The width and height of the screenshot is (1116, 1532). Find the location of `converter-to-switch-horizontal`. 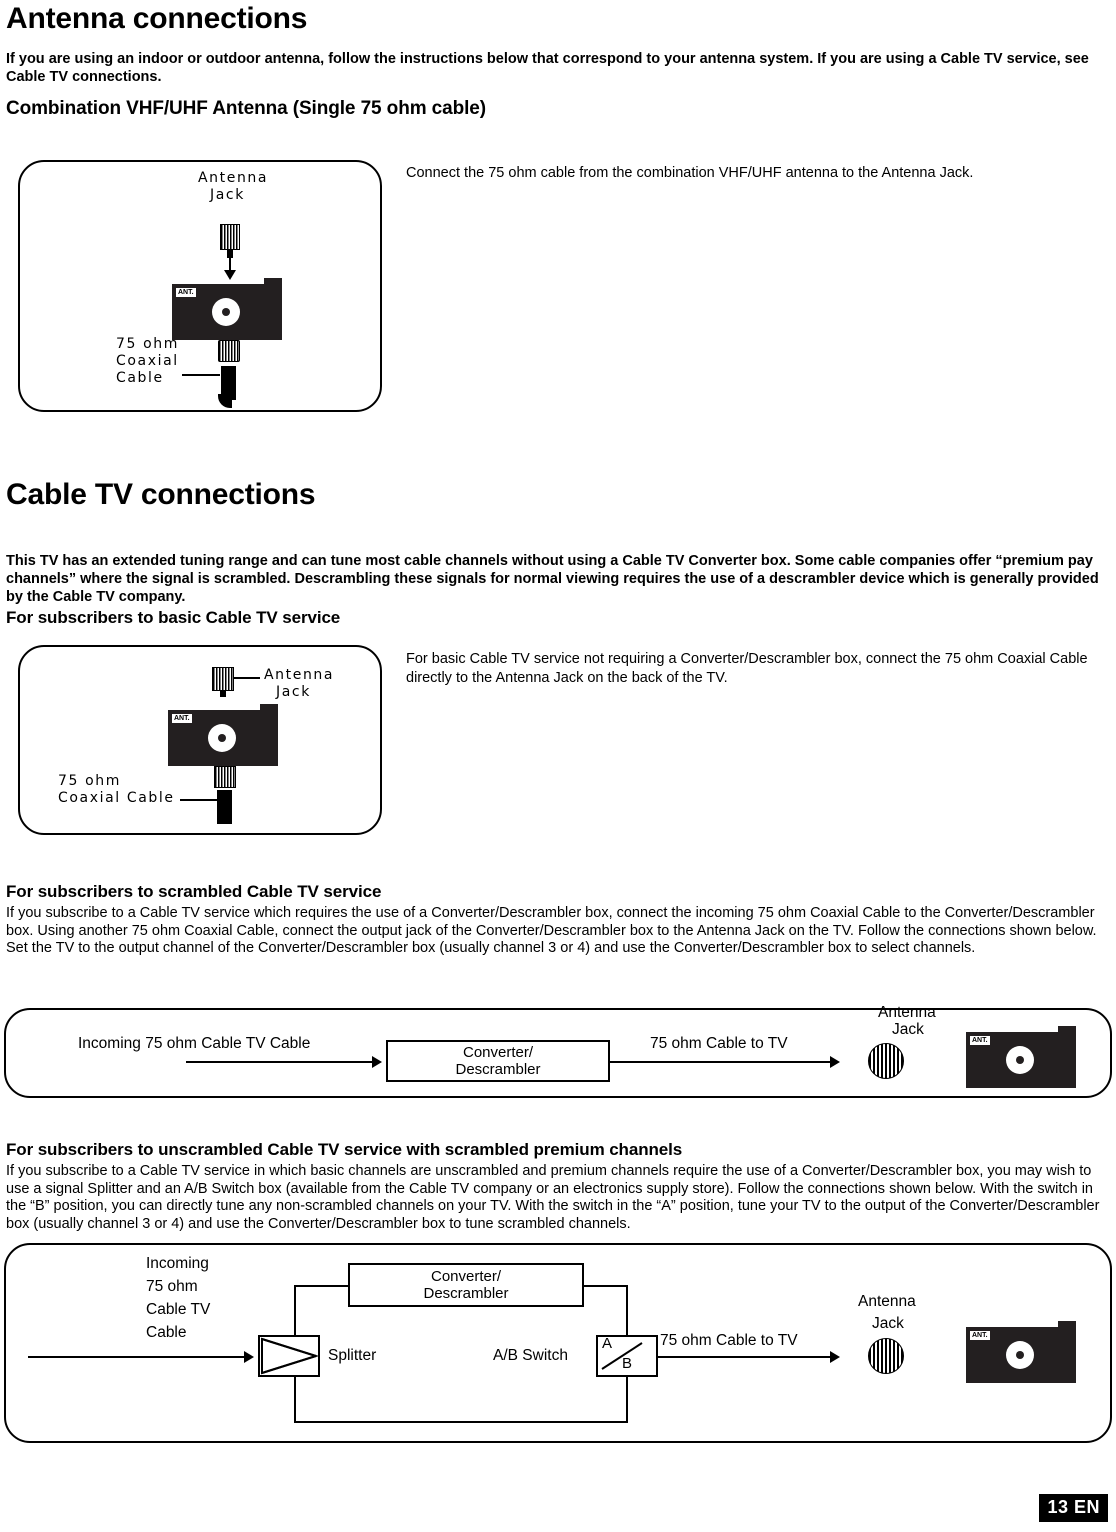

converter-to-switch-horizontal is located at coordinates (605, 1286).